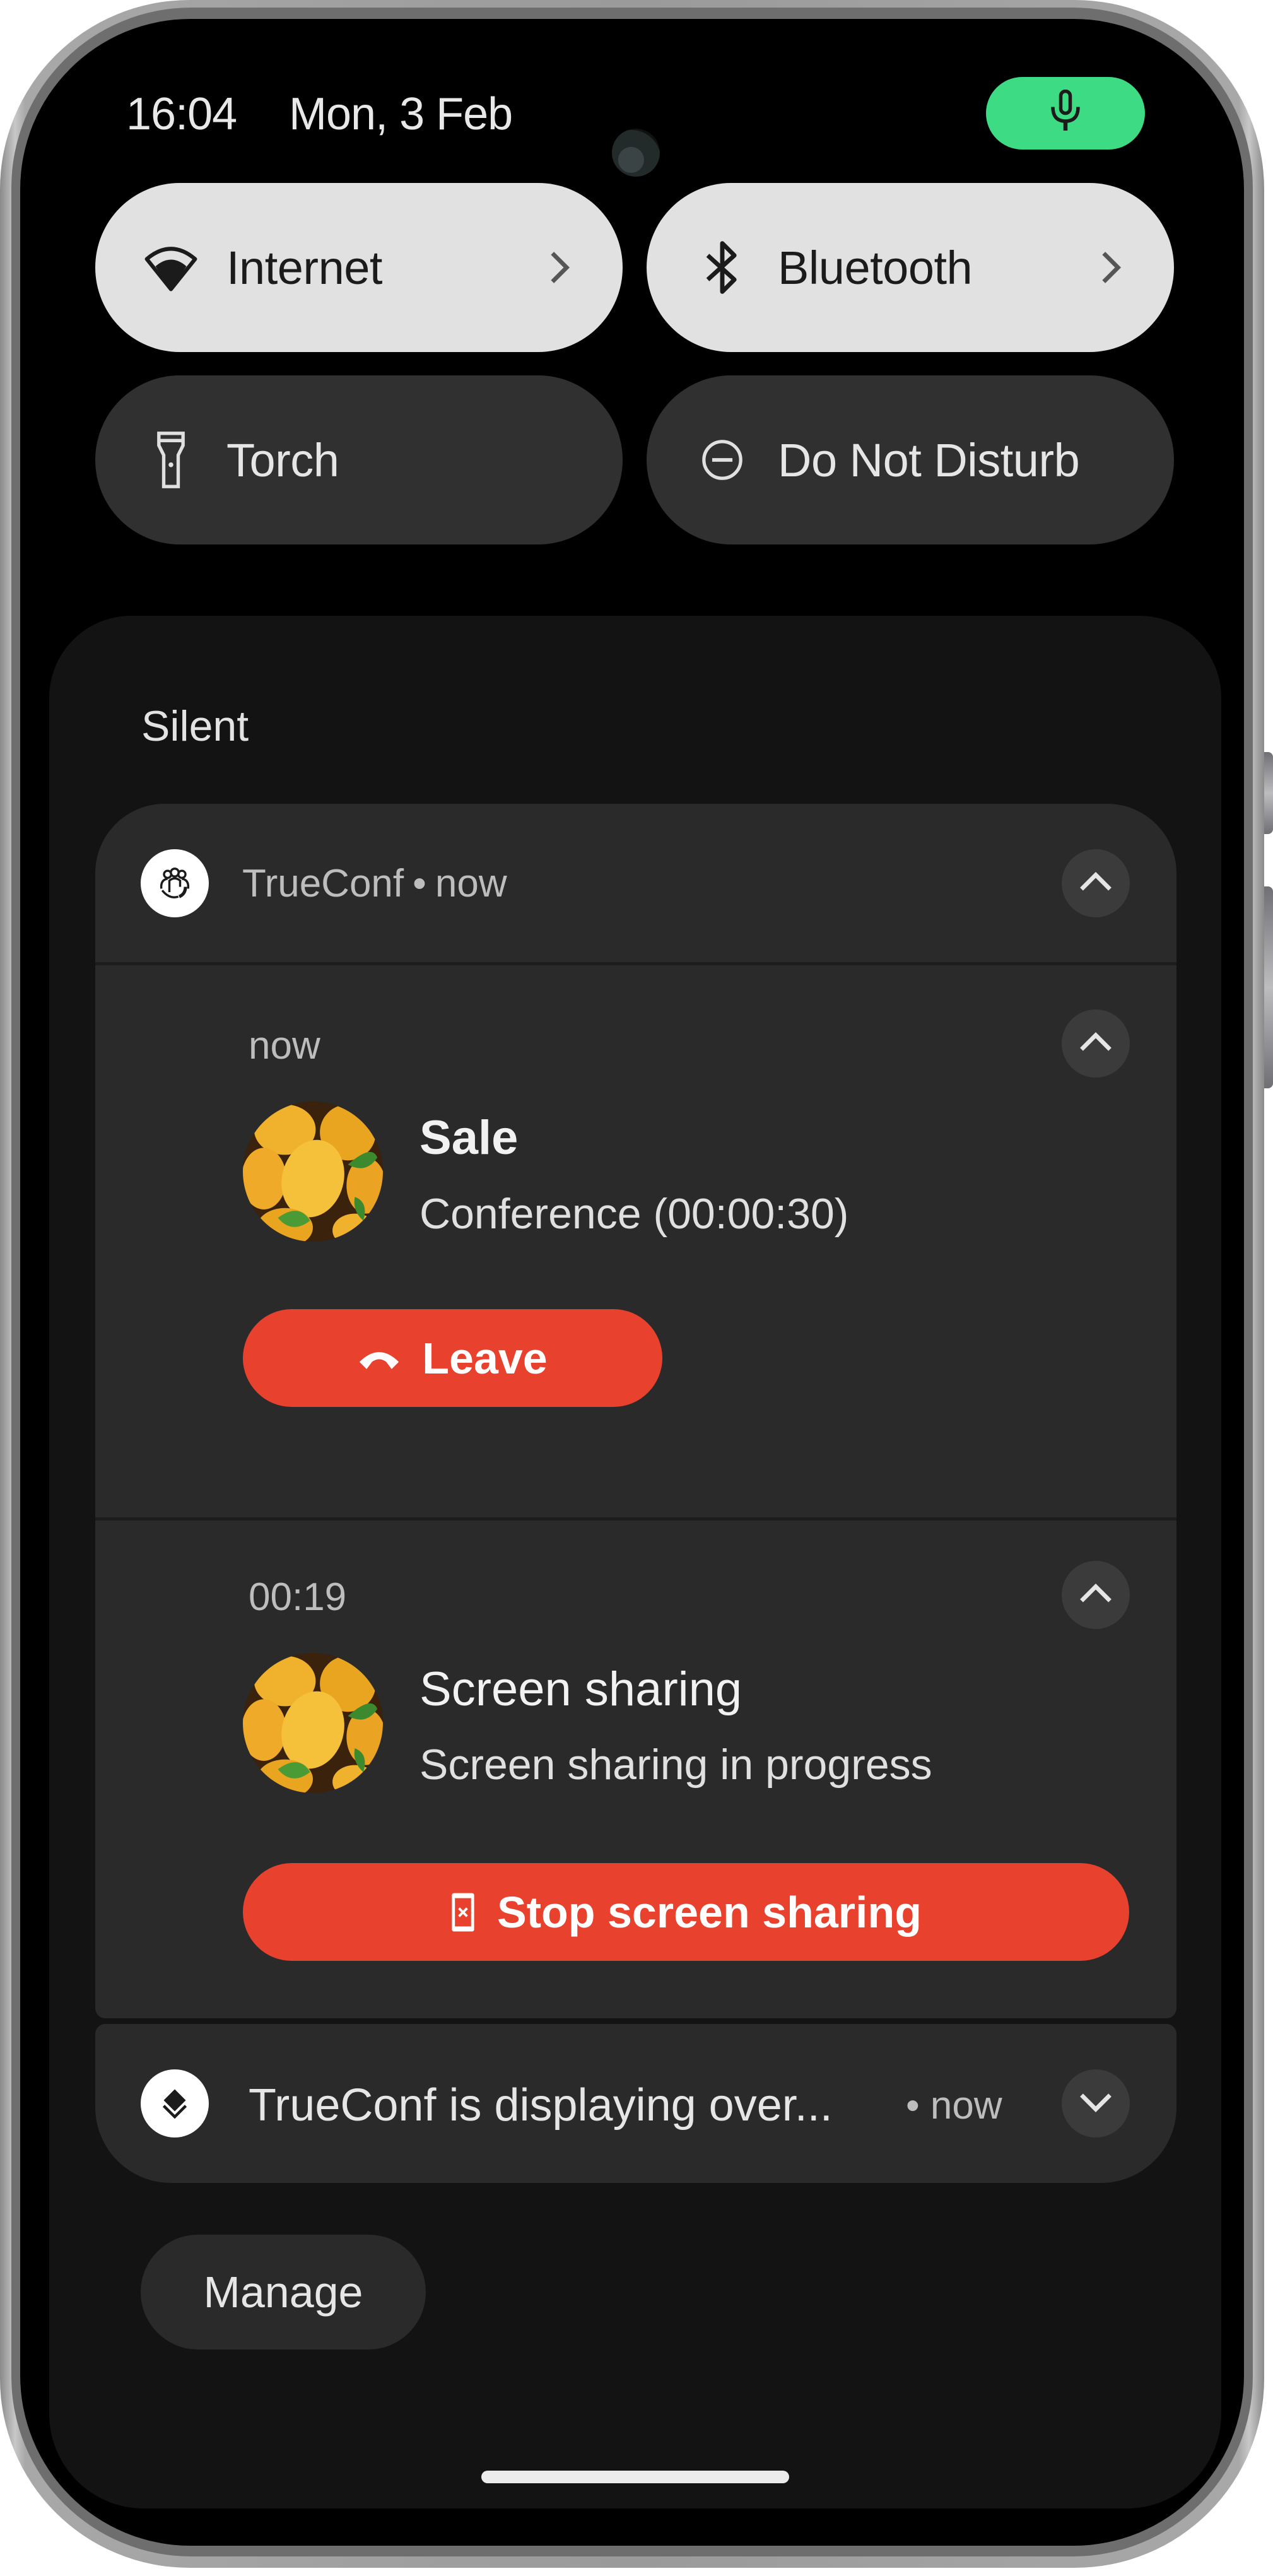  I want to click on app-name: TrueConf, so click(323, 883).